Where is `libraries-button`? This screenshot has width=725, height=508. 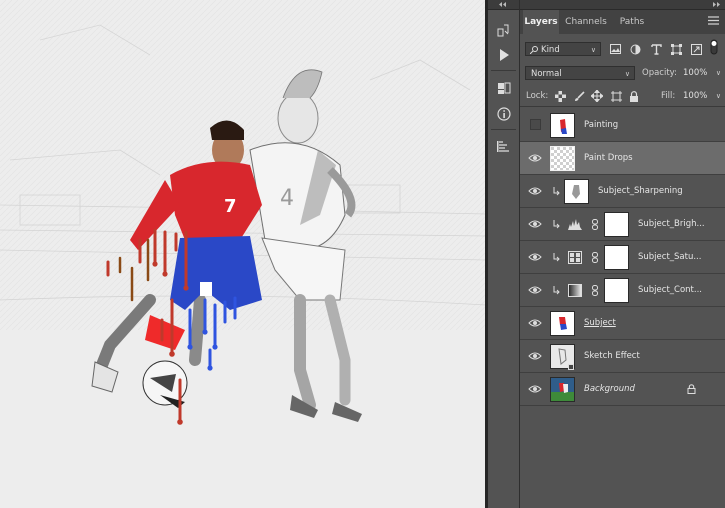 libraries-button is located at coordinates (503, 87).